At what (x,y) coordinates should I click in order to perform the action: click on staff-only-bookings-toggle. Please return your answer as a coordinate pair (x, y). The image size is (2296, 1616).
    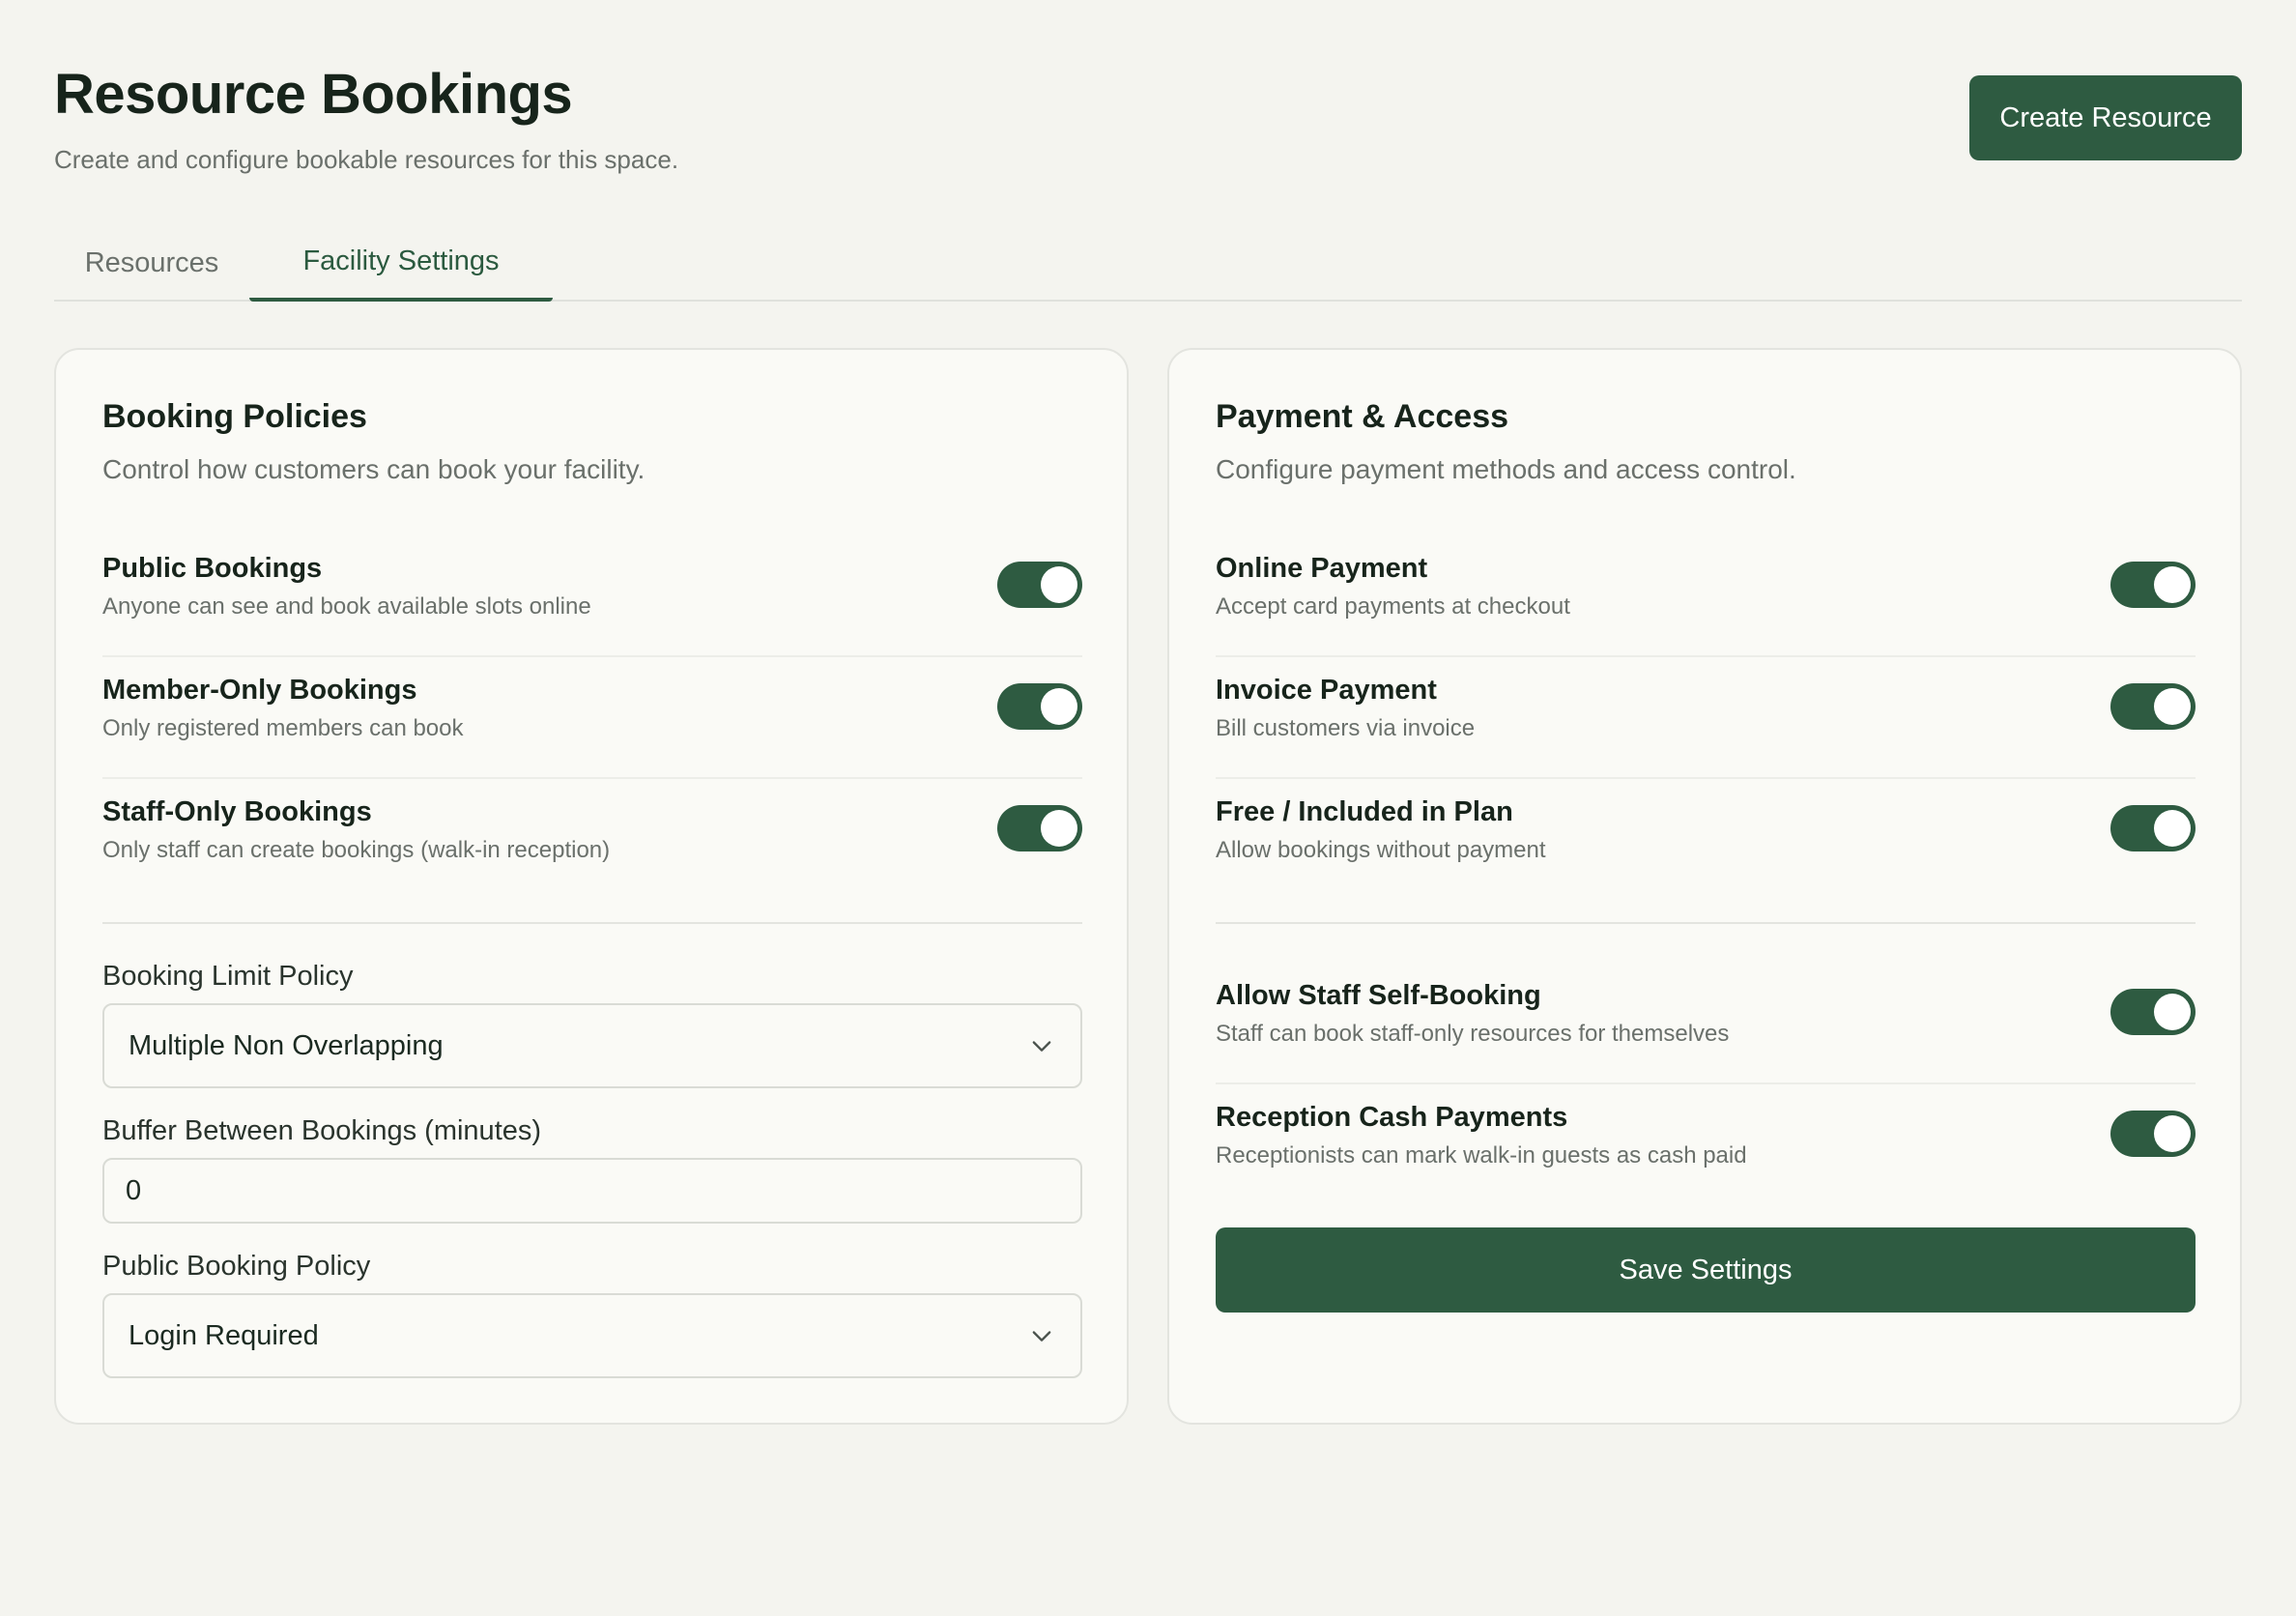
    Looking at the image, I should click on (1039, 828).